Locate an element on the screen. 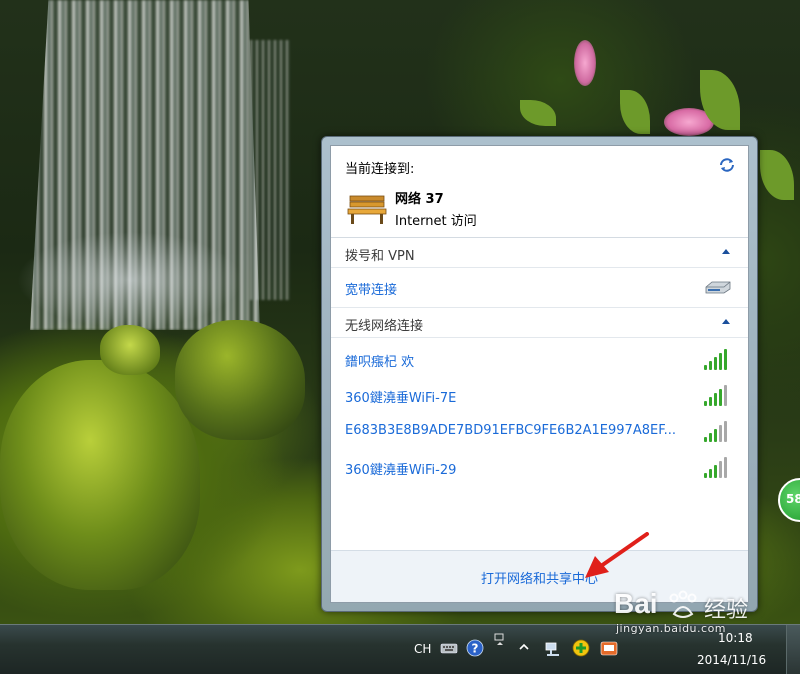 Image resolution: width=800 pixels, height=674 pixels. waterfall-mist is located at coordinates (150, 270).